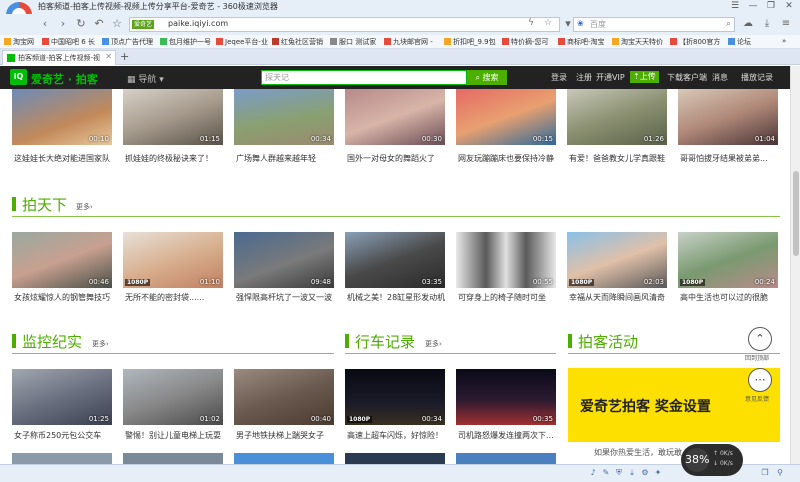  I want to click on bookmark-item: 包月维护一号, so click(185, 42).